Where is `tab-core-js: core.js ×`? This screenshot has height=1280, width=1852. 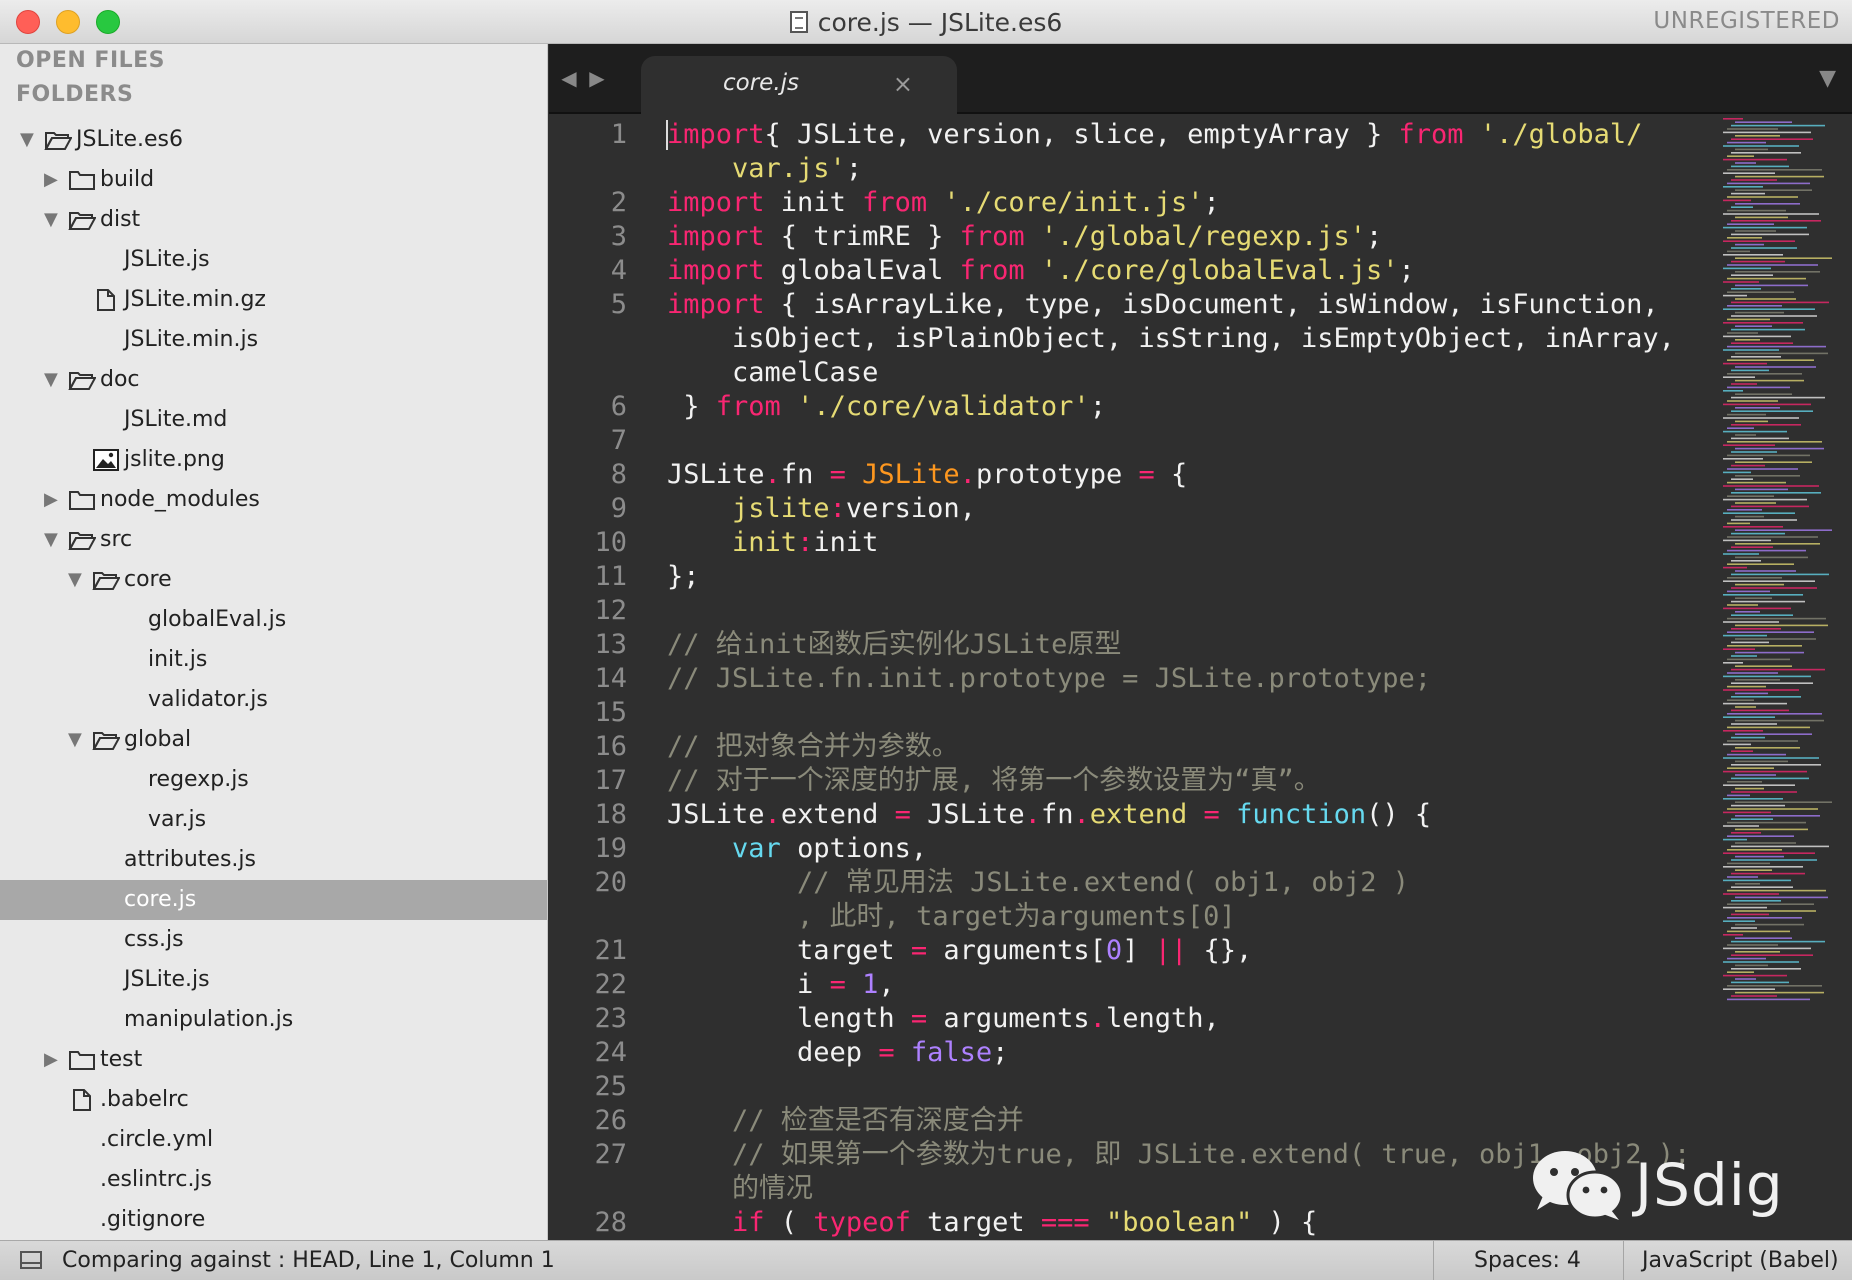 tab-core-js: core.js × is located at coordinates (799, 85).